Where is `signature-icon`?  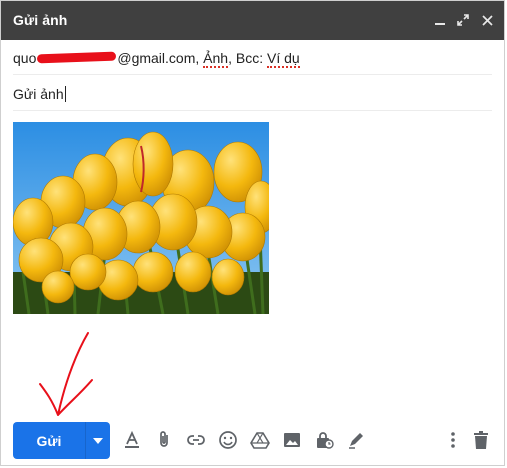
signature-icon is located at coordinates (356, 440).